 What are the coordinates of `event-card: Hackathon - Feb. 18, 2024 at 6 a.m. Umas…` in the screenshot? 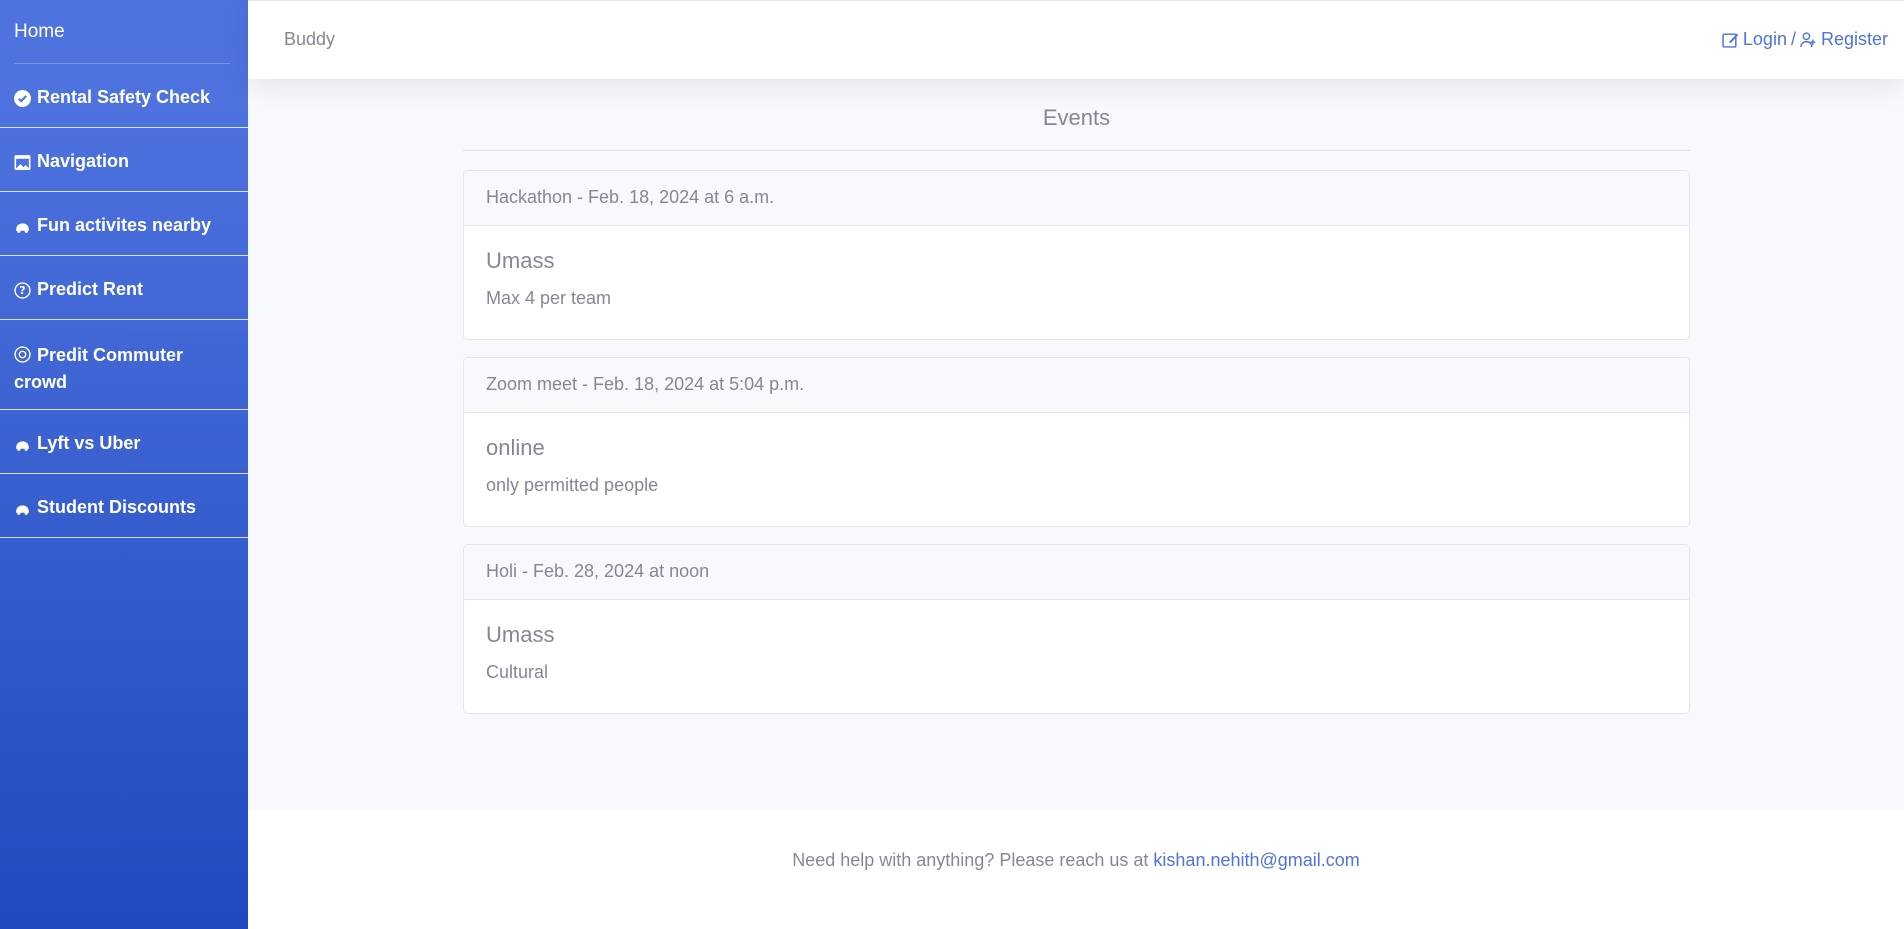 It's located at (1076, 255).